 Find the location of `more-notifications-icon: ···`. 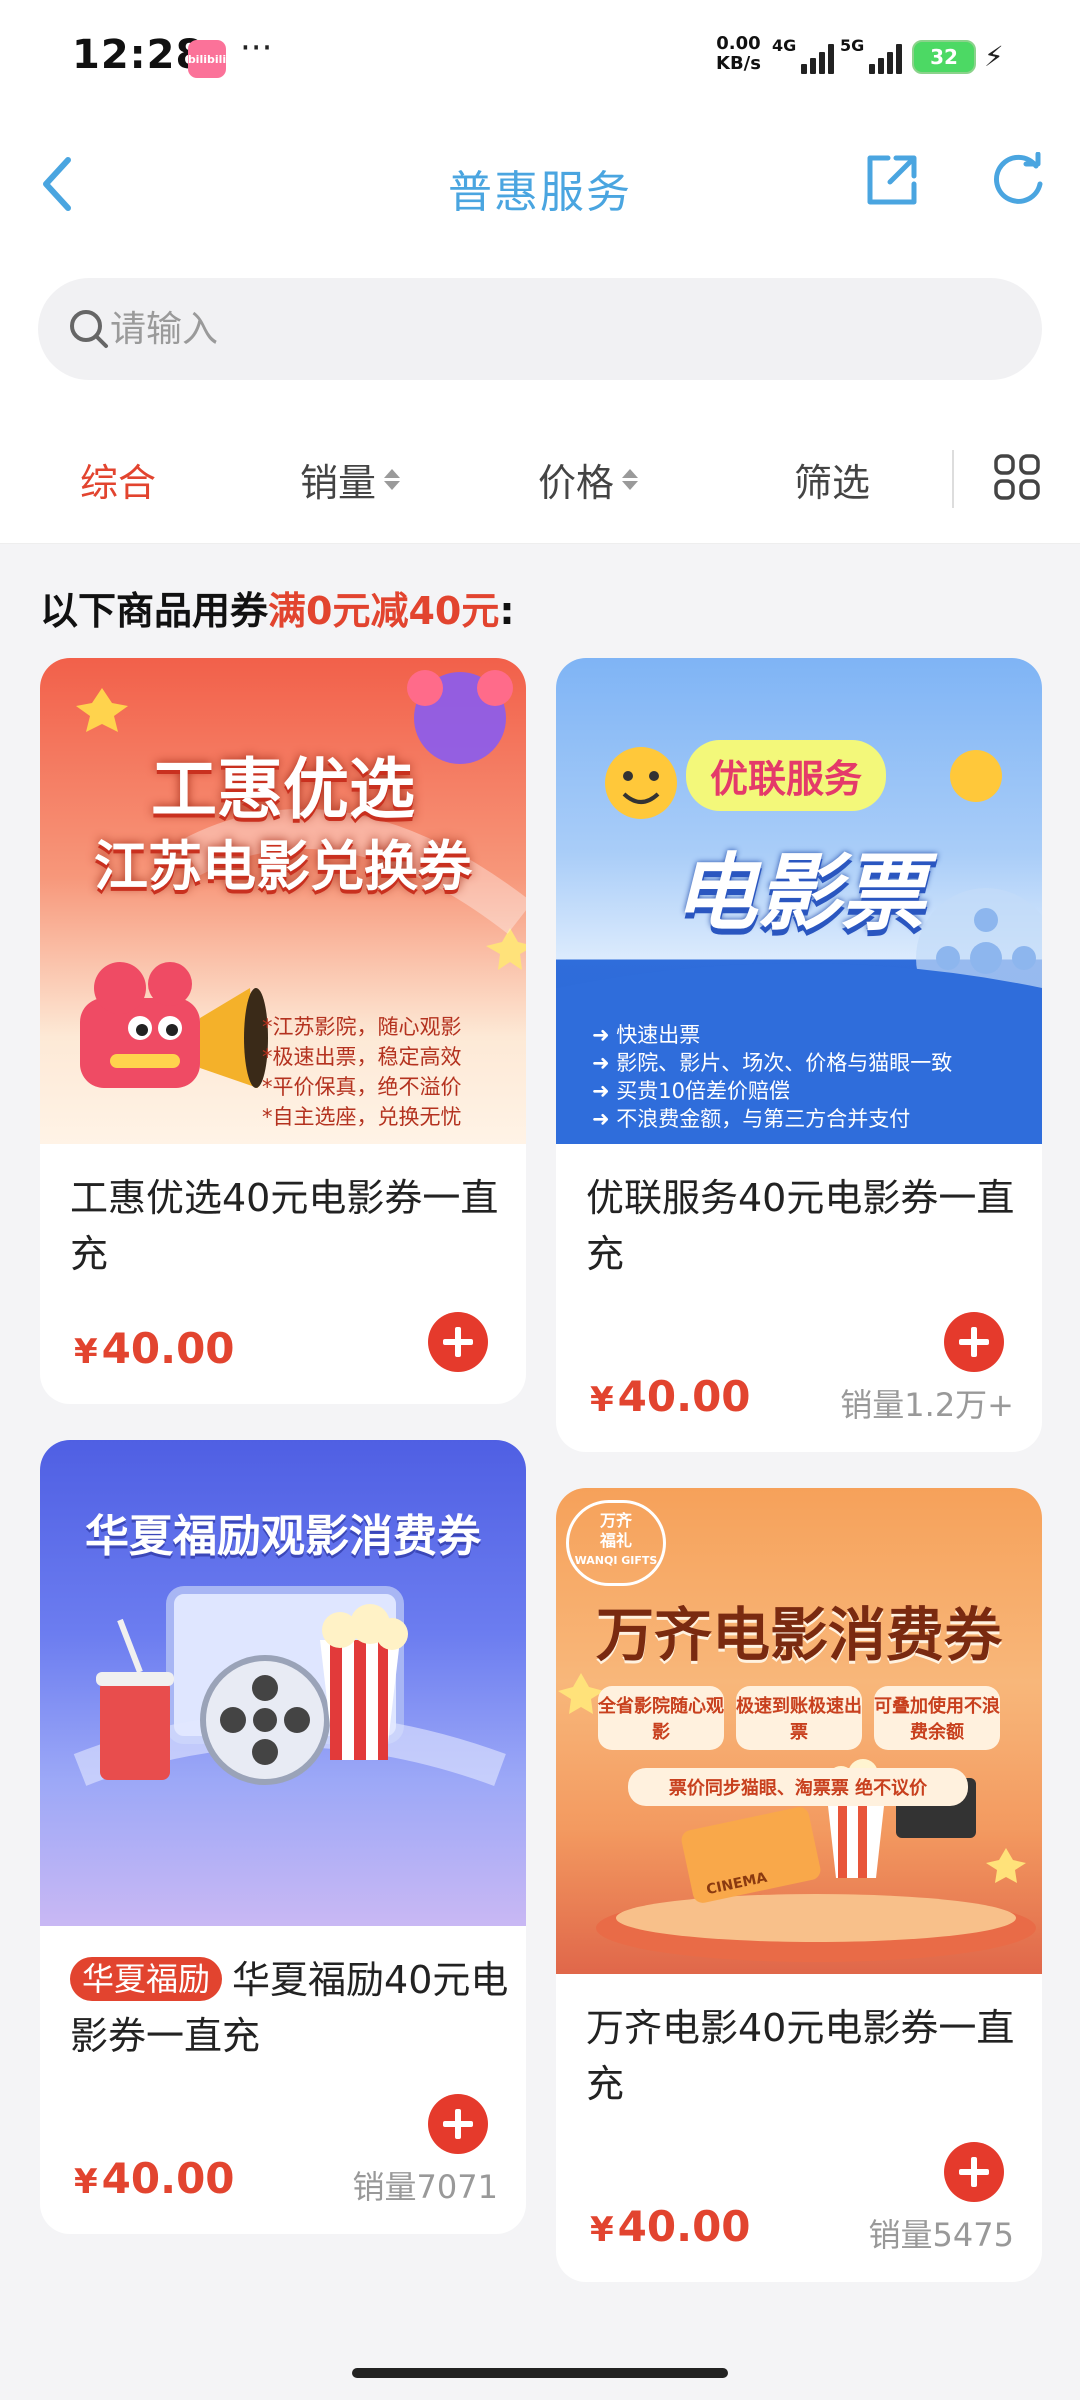

more-notifications-icon: ··· is located at coordinates (256, 48).